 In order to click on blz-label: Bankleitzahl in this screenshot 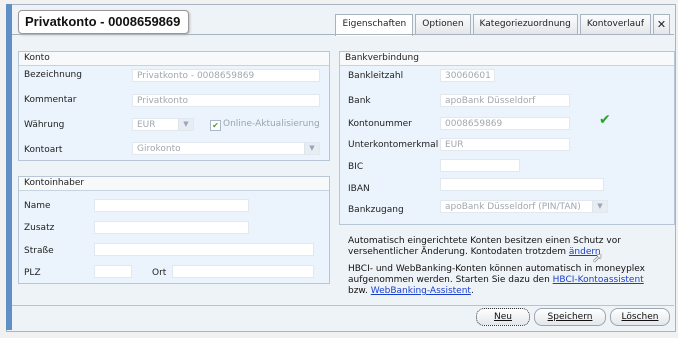, I will do `click(376, 76)`.